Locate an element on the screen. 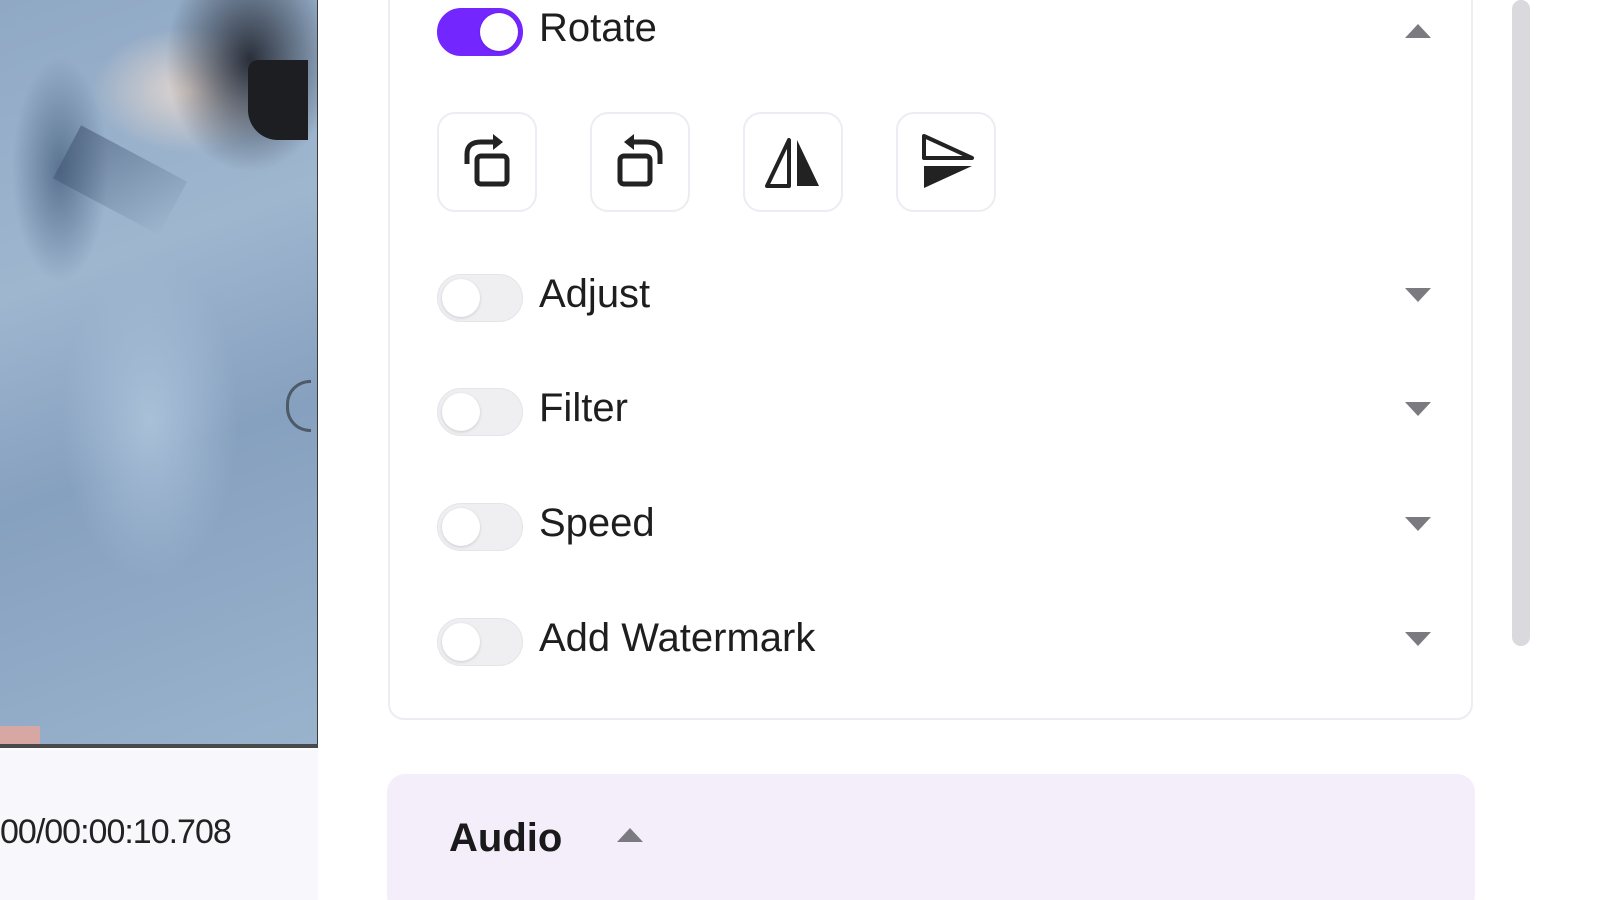 Image resolution: width=1600 pixels, height=900 pixels. flip-horizontal-icon is located at coordinates (792, 163).